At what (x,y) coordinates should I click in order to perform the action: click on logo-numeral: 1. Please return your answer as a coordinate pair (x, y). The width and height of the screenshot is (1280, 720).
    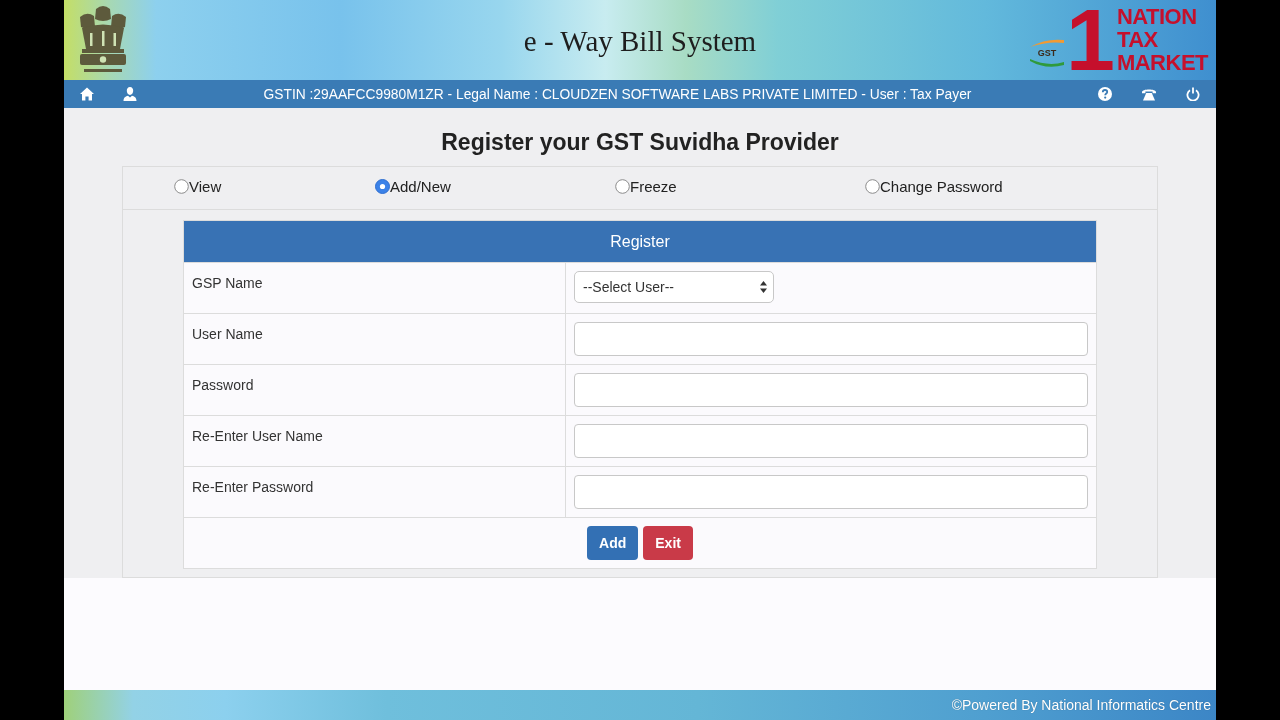
    Looking at the image, I should click on (1090, 40).